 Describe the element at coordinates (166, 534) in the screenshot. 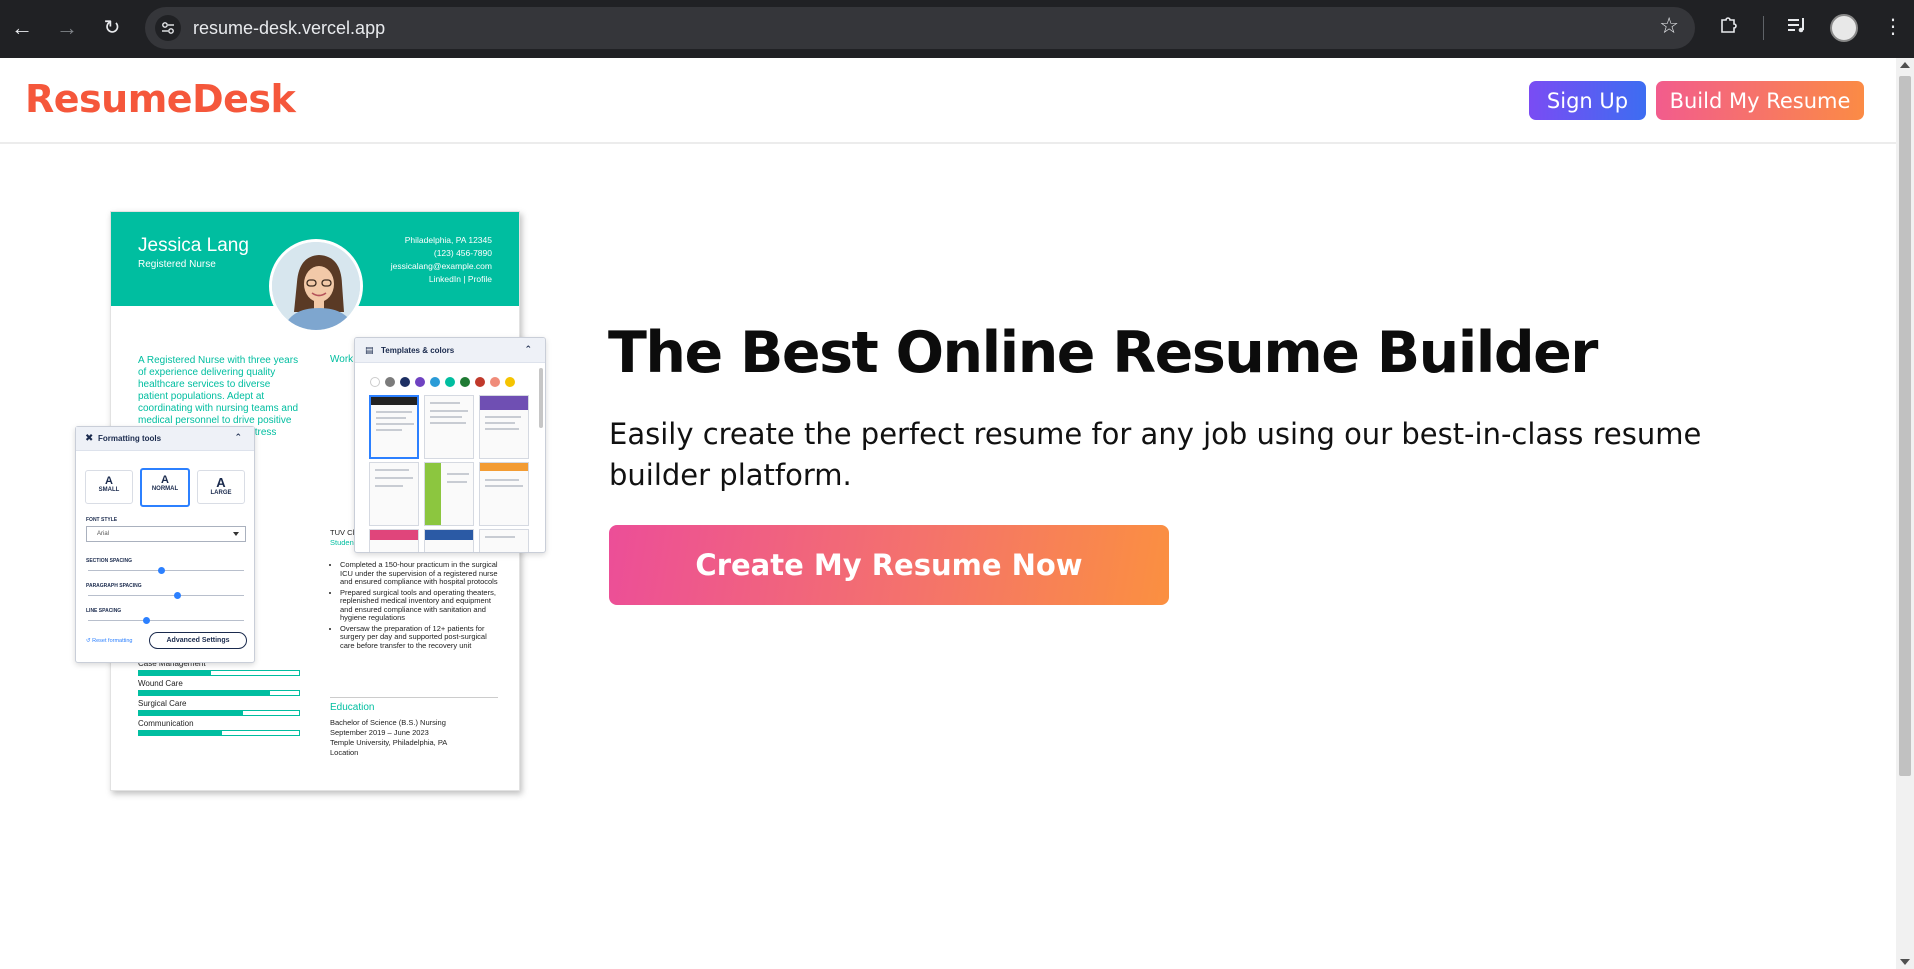

I see `font-style-select: Arial` at that location.